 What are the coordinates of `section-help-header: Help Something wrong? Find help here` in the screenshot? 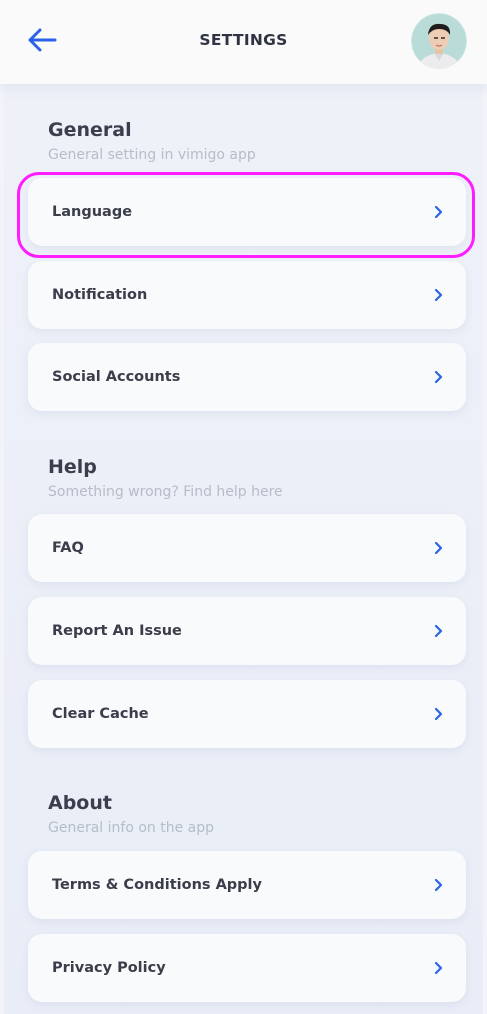 It's located at (165, 478).